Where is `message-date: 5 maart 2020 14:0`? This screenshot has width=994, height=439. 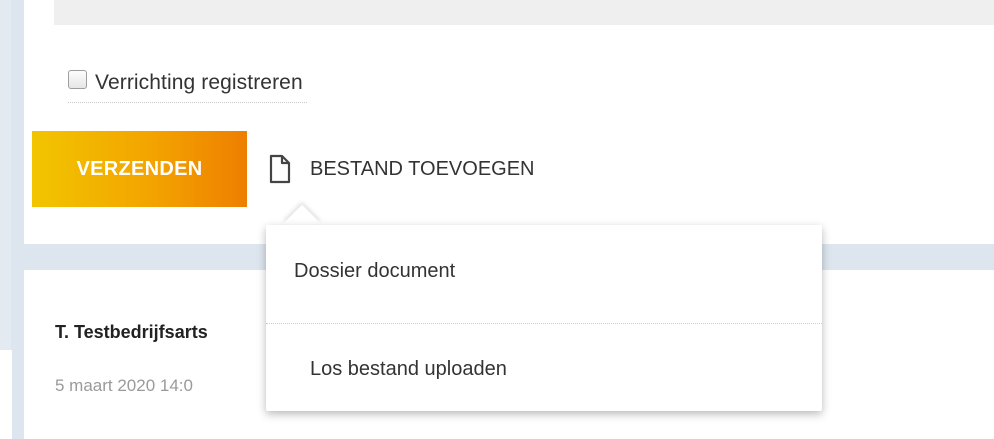 message-date: 5 maart 2020 14:0 is located at coordinates (124, 385).